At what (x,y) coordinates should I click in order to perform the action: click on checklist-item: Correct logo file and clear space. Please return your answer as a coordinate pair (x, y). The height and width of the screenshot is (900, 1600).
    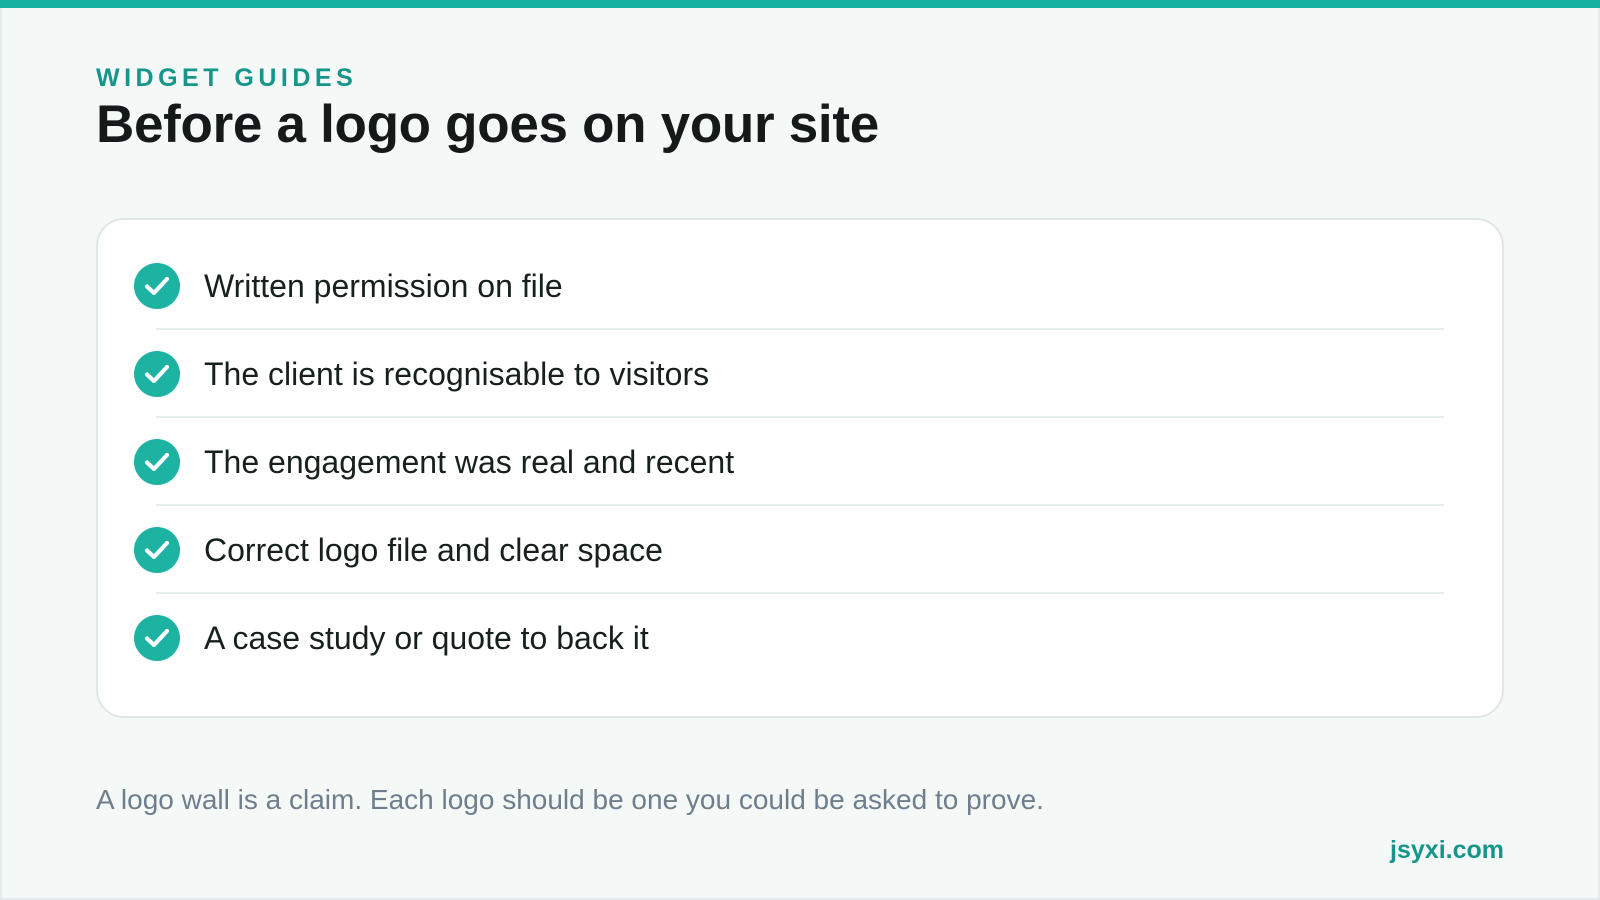
    Looking at the image, I should click on (800, 550).